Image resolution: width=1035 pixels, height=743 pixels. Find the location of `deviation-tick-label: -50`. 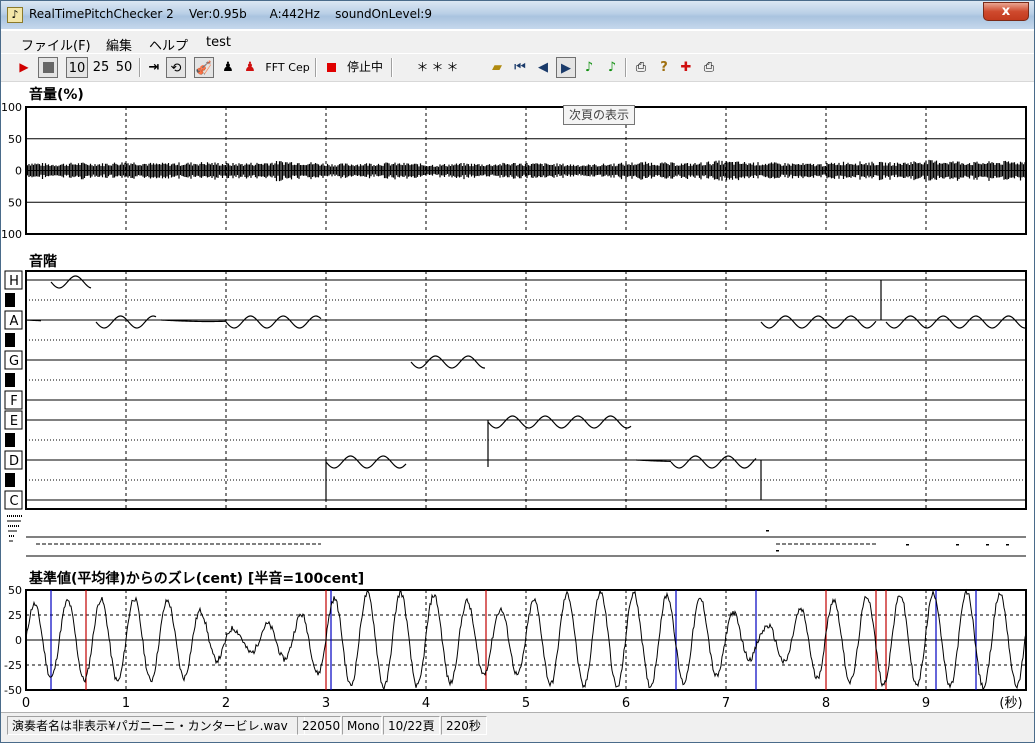

deviation-tick-label: -50 is located at coordinates (13, 690).